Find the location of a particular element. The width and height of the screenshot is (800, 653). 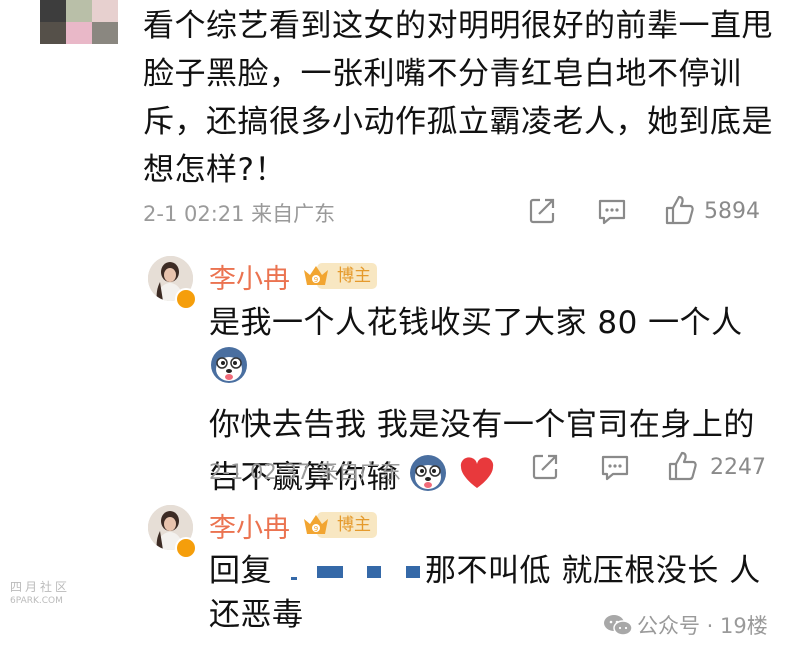

watermark-text: 四月社区 is located at coordinates (40, 587).